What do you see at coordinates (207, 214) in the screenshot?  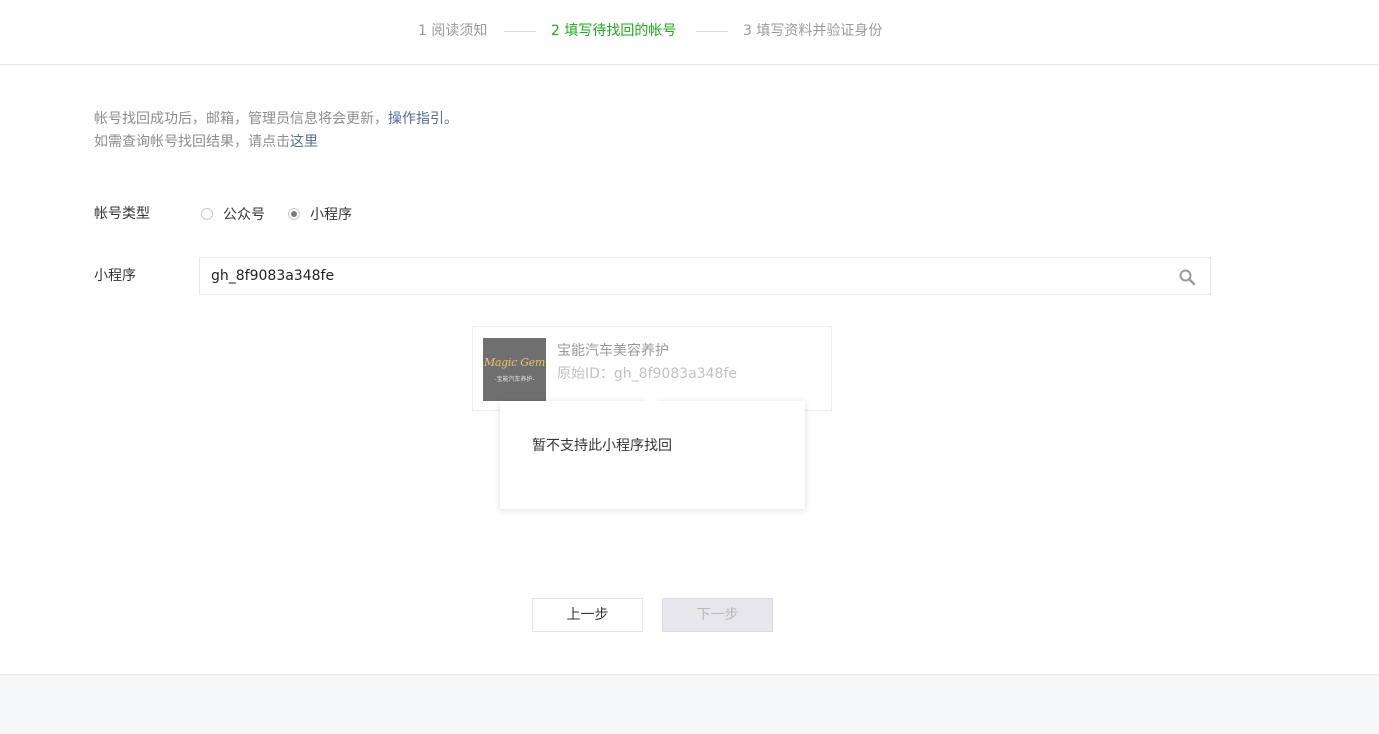 I see `radio-circle` at bounding box center [207, 214].